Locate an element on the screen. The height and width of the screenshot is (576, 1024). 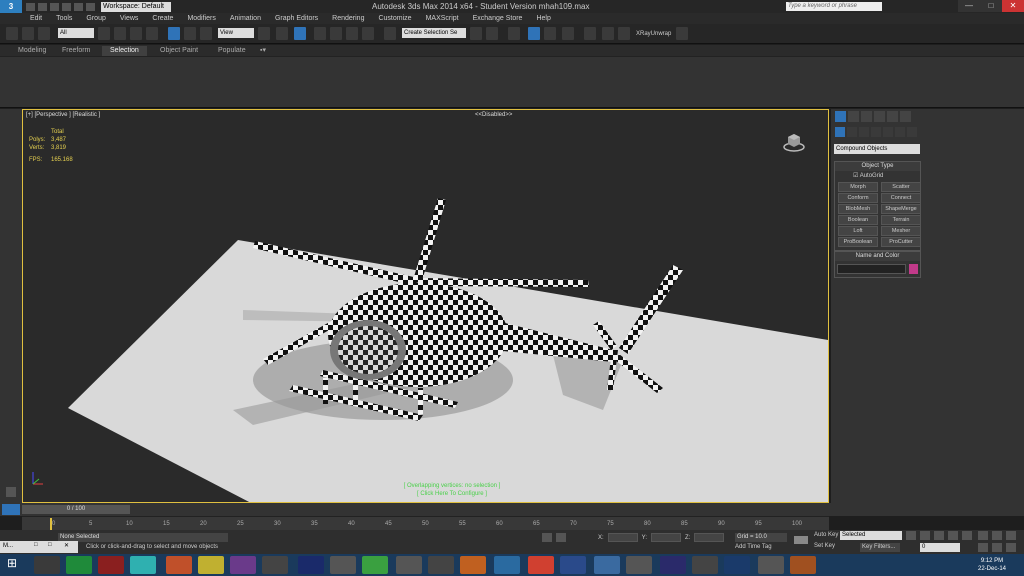
xray-unwrap-label: XRayUnwrap is located at coordinates (653, 34).